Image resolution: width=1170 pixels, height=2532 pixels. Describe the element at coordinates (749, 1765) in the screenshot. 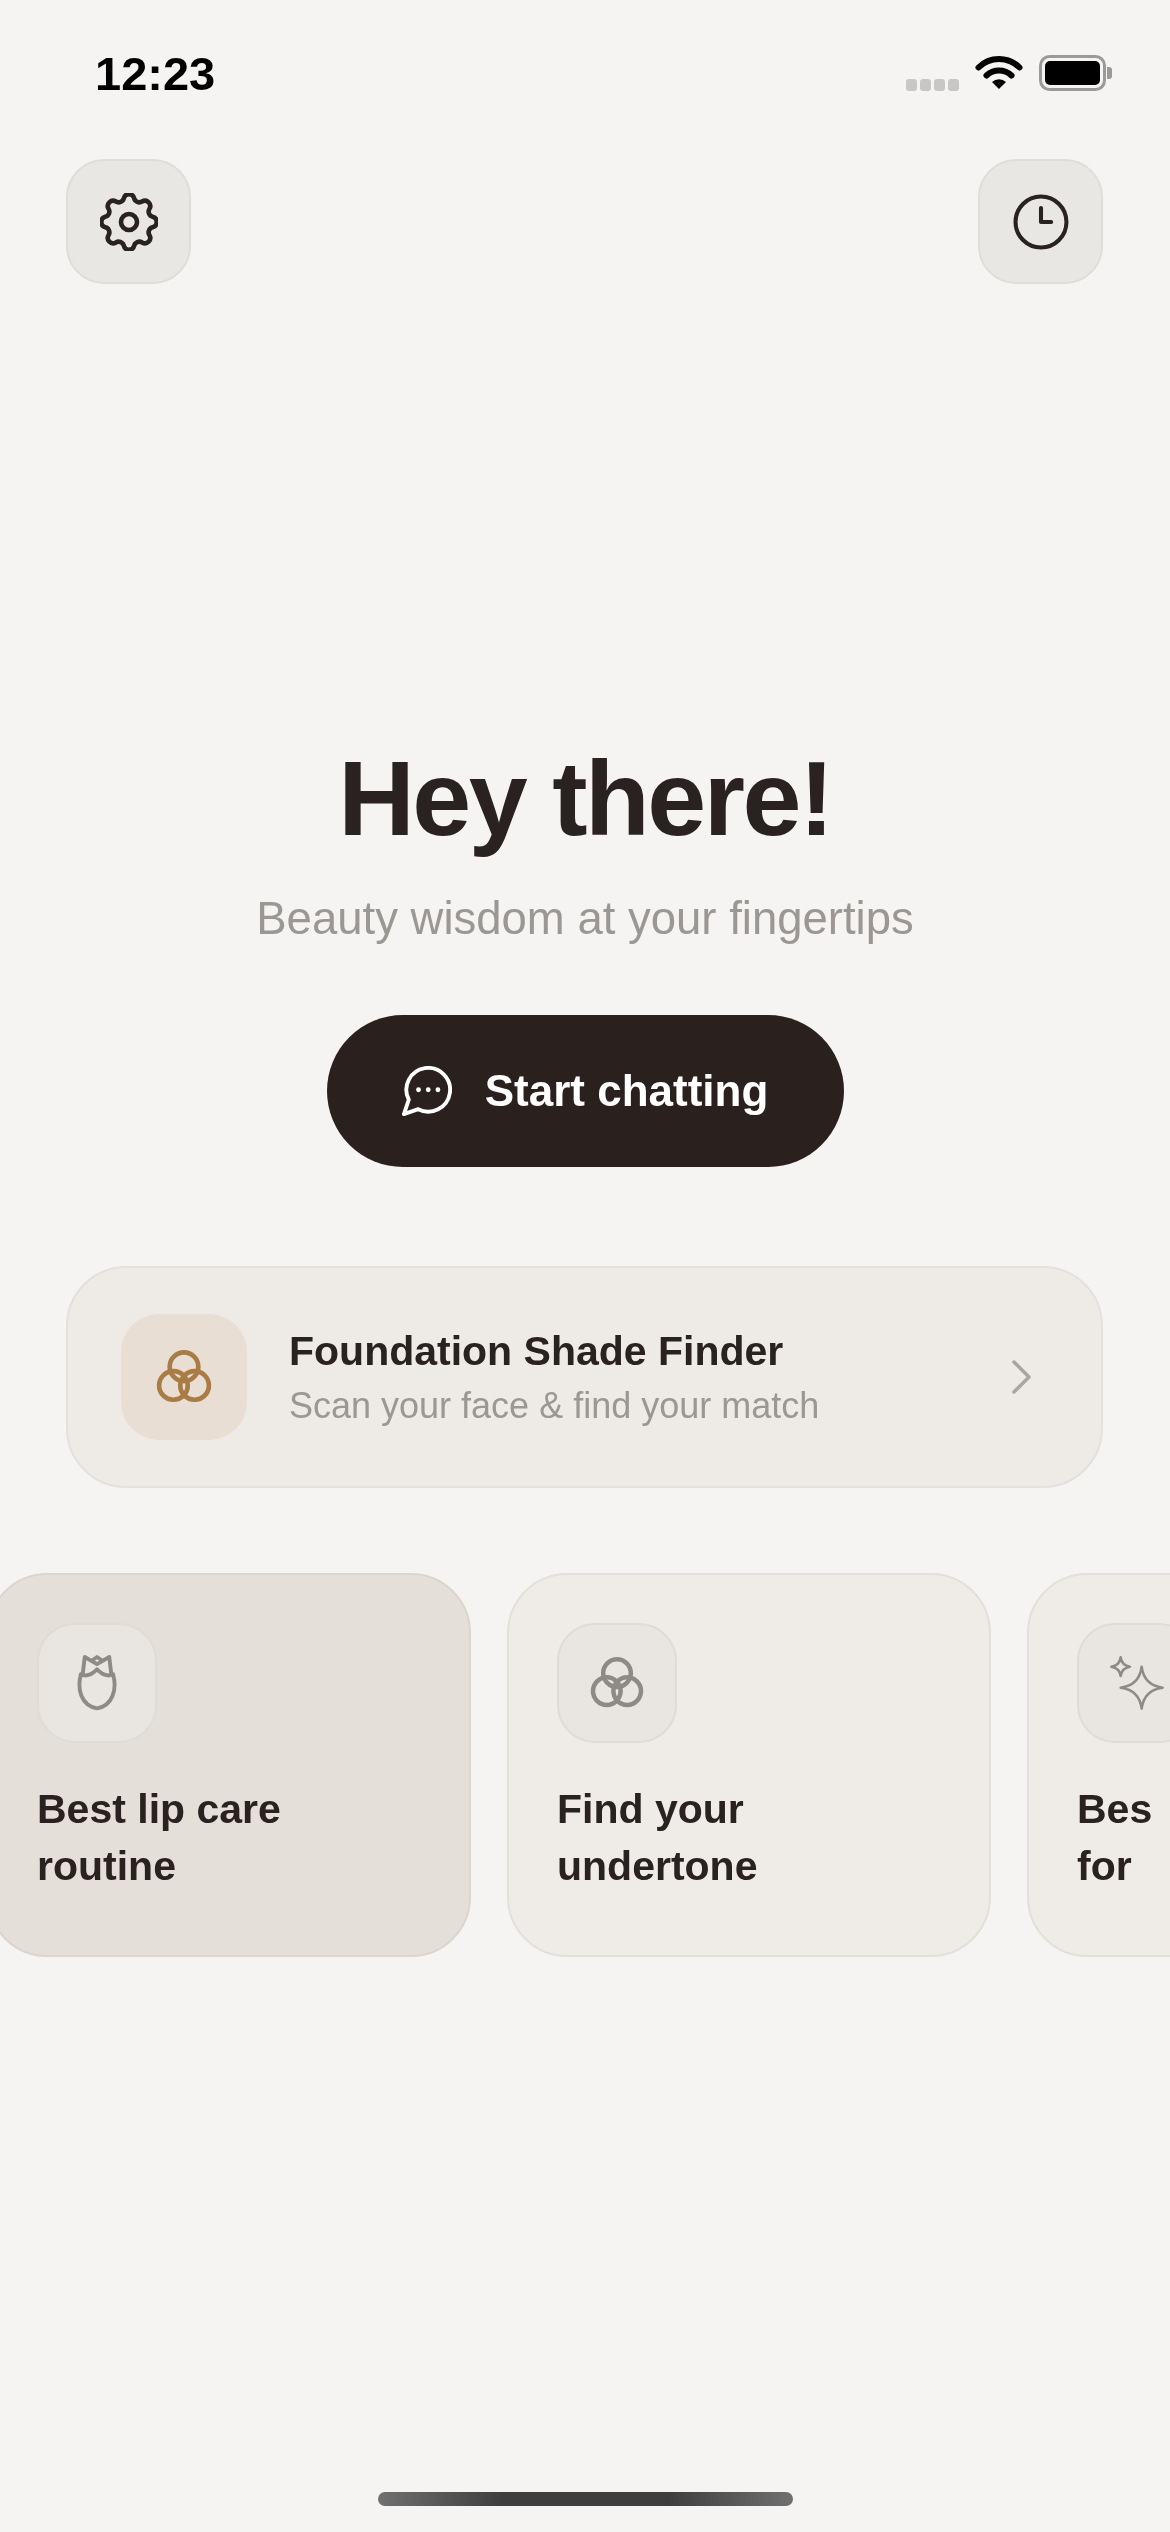

I see `suggestion-card: Find your undertone` at that location.